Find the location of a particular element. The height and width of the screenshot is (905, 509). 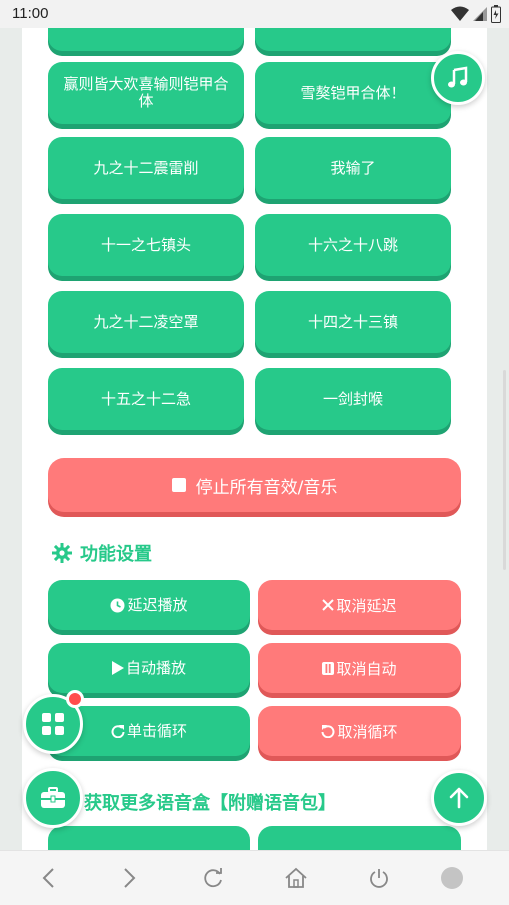

forward-icon is located at coordinates (130, 878).